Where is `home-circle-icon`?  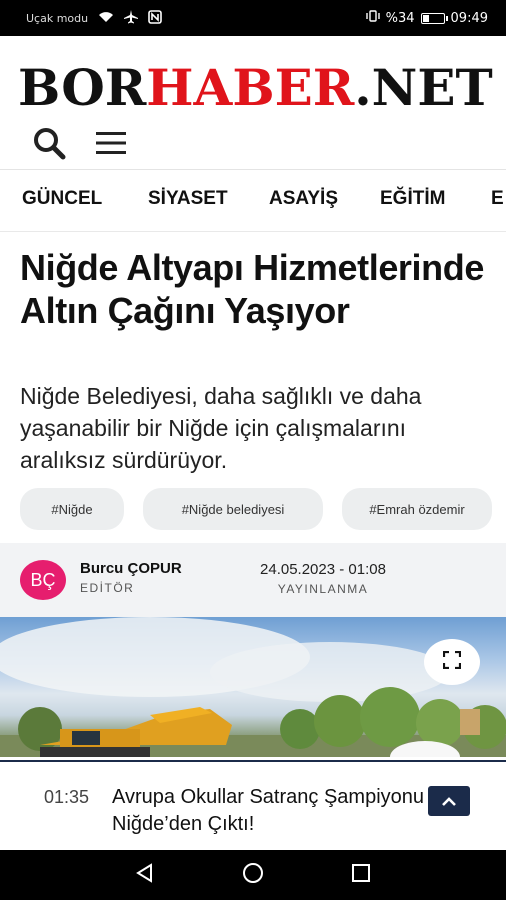 home-circle-icon is located at coordinates (253, 875).